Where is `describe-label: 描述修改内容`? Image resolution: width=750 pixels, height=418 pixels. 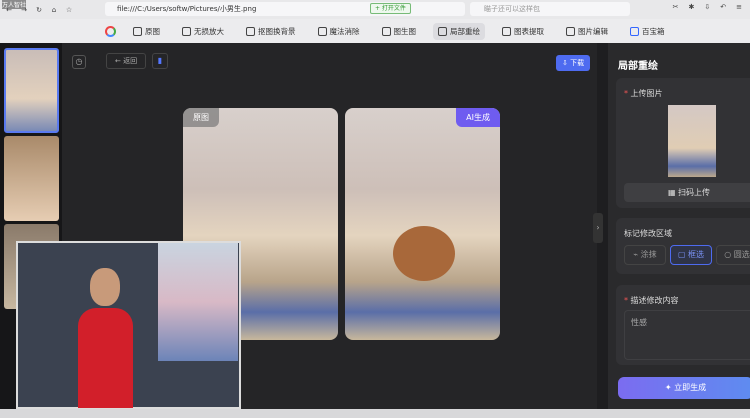 describe-label: 描述修改内容 is located at coordinates (654, 300).